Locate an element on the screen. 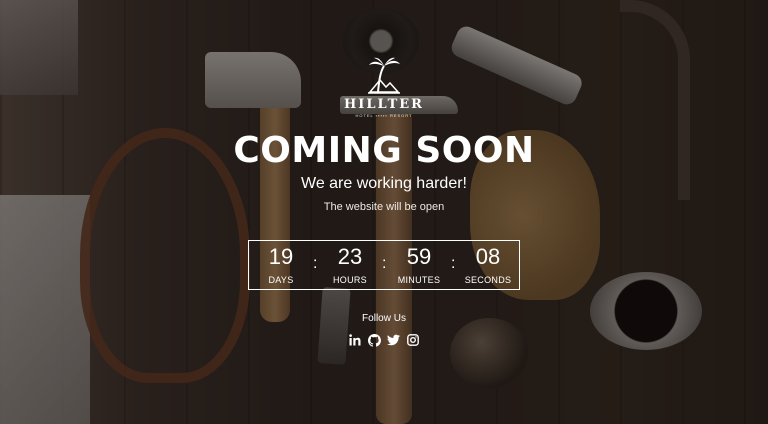 This screenshot has width=768, height=424. brand-name: HILLTER is located at coordinates (384, 104).